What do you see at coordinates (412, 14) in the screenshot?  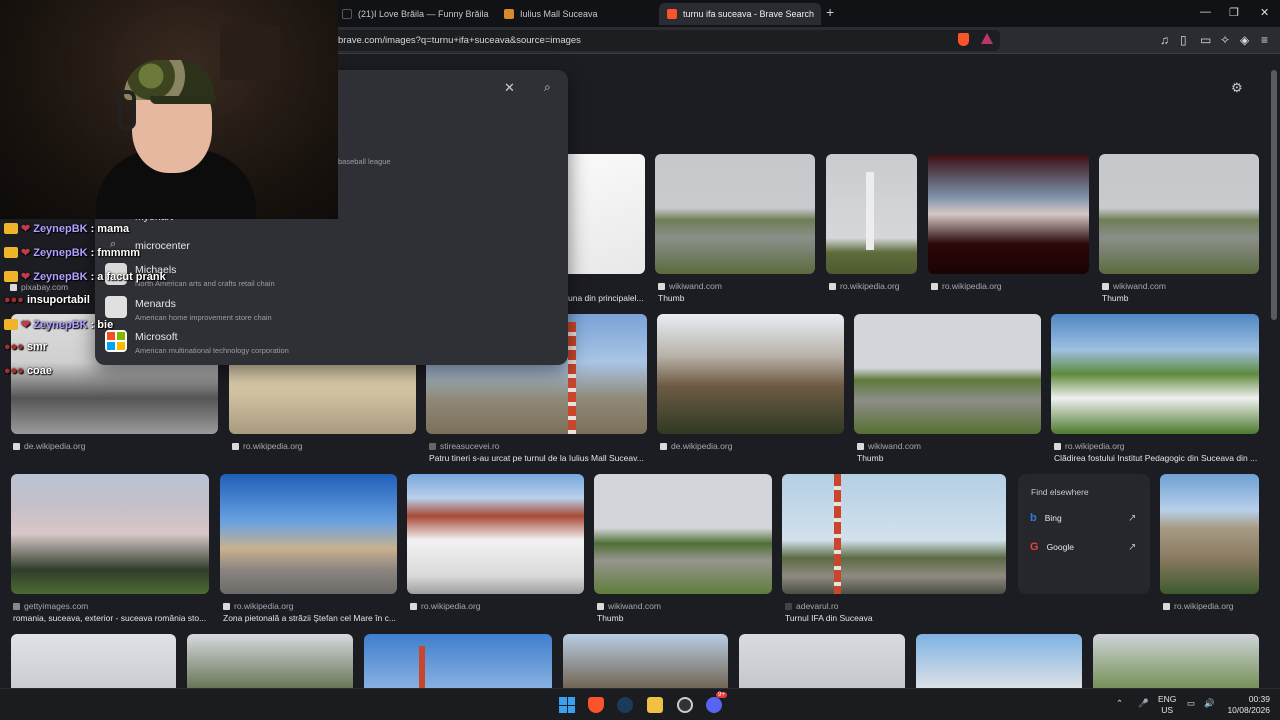 I see `tab-tiktok: (21)I Love Brăila — Funny Brăila Mom` at bounding box center [412, 14].